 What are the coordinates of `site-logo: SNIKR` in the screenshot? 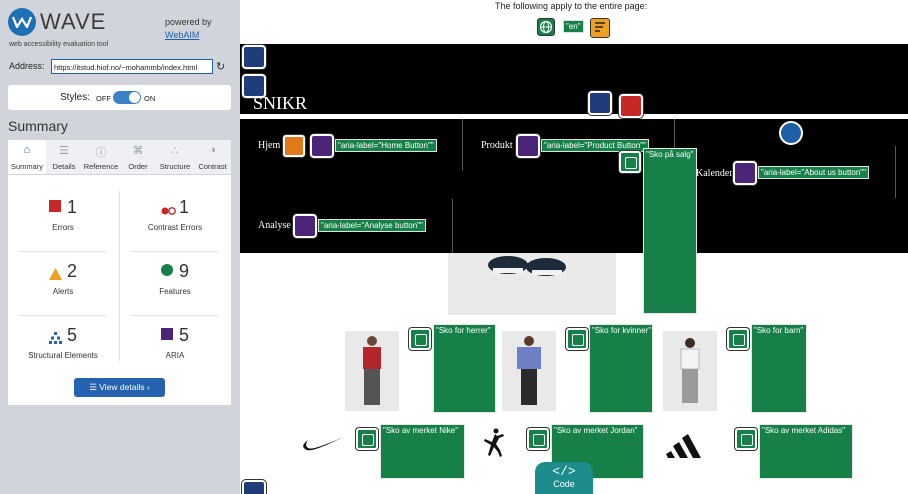 It's located at (280, 103).